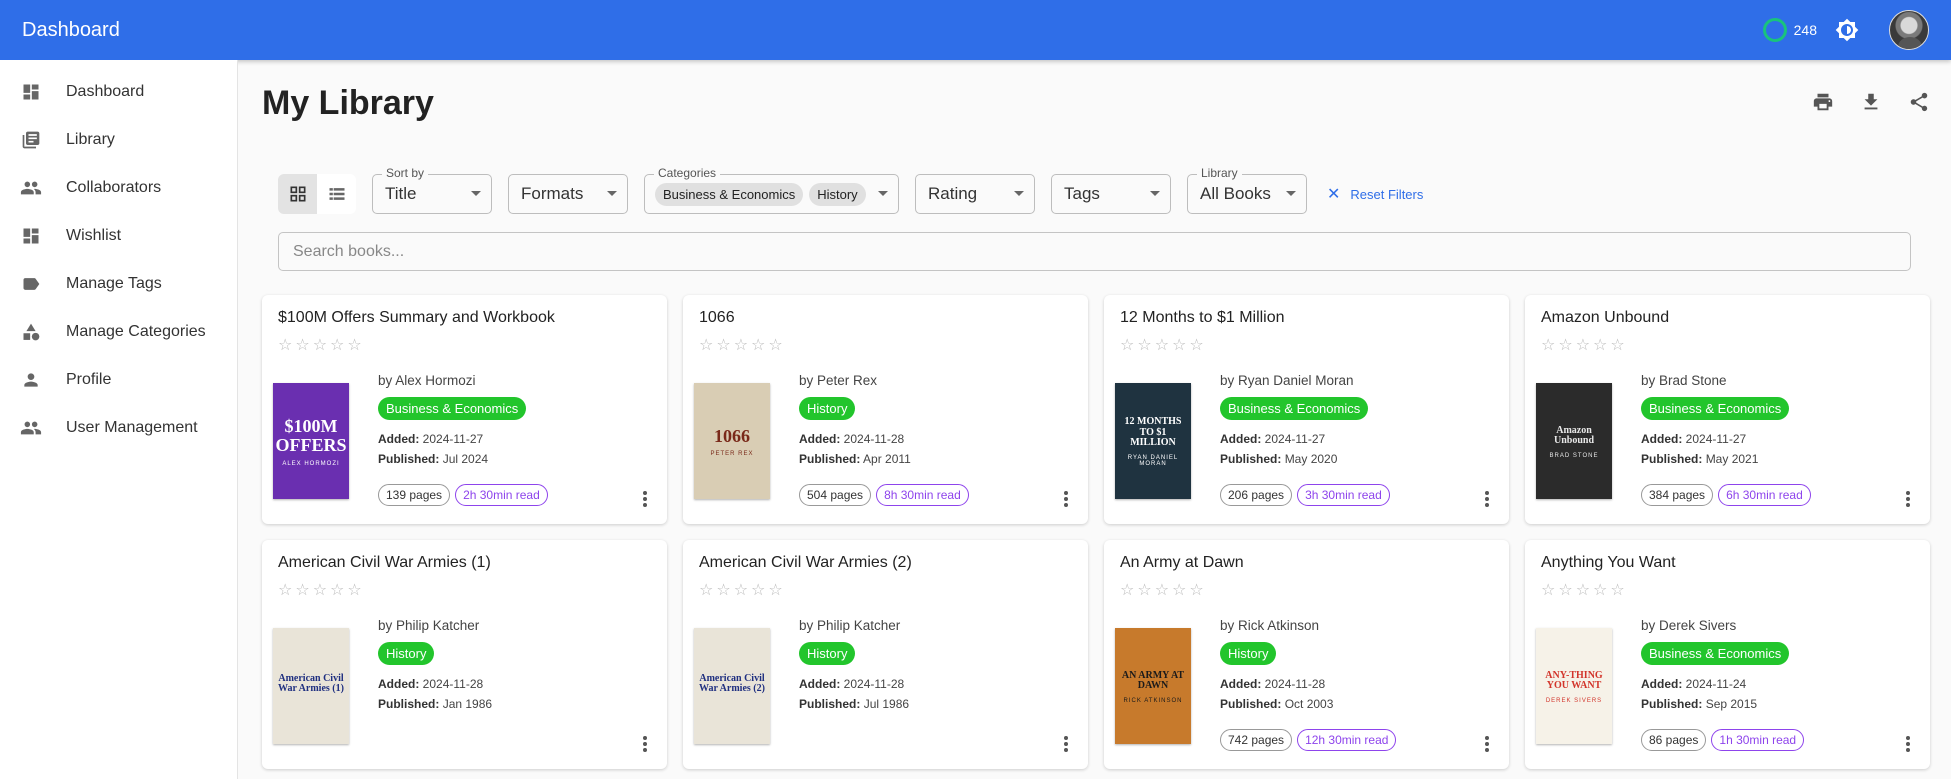 The image size is (1951, 779). I want to click on sidebar-item-collaborators: Collaborators, so click(118, 188).